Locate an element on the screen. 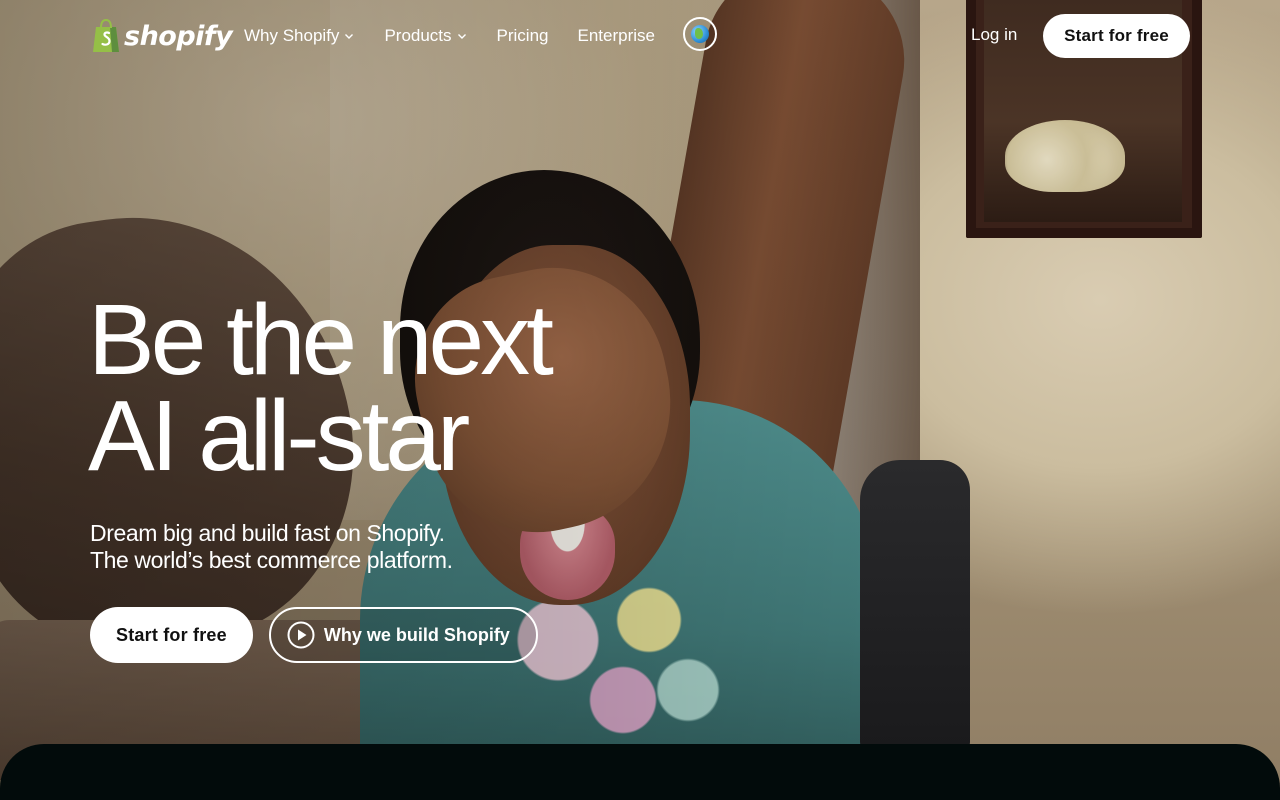 Image resolution: width=1280 pixels, height=800 pixels. nav-item-pricing: Pricing is located at coordinates (523, 36).